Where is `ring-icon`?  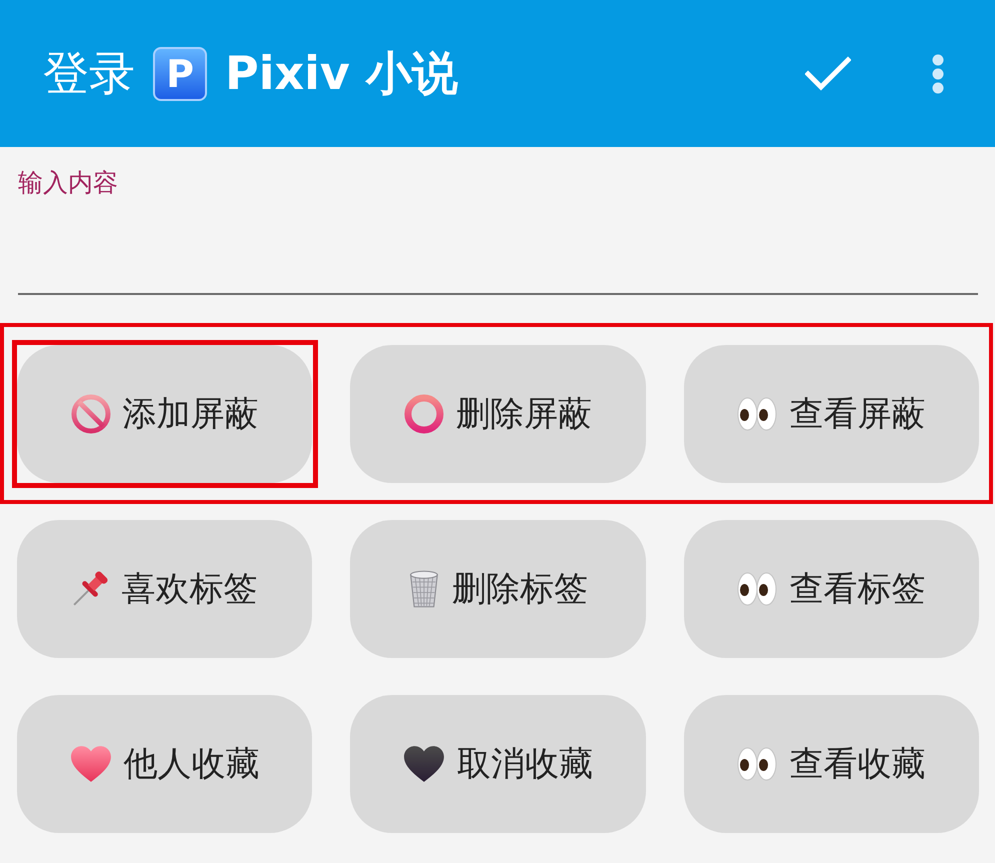 ring-icon is located at coordinates (424, 414).